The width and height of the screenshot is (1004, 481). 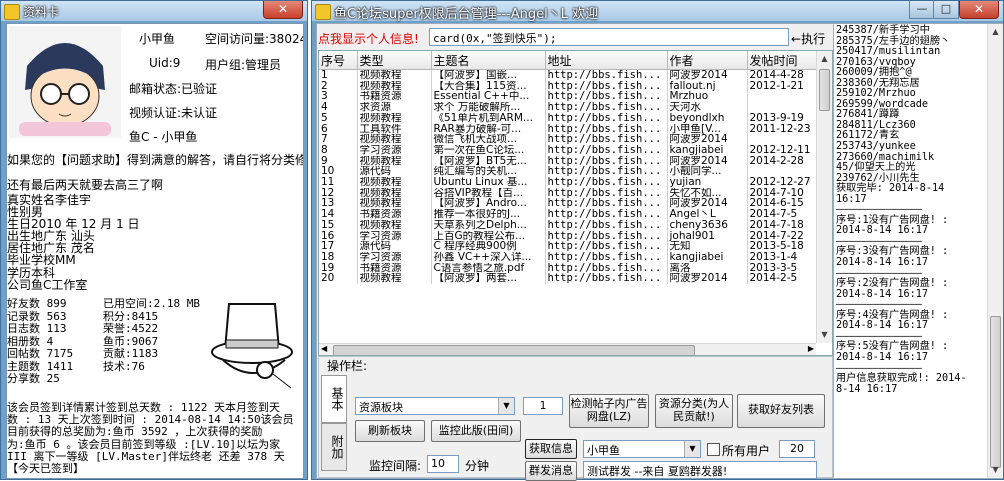 What do you see at coordinates (37, 328) in the screenshot?
I see `stat-item: 日志数 113` at bounding box center [37, 328].